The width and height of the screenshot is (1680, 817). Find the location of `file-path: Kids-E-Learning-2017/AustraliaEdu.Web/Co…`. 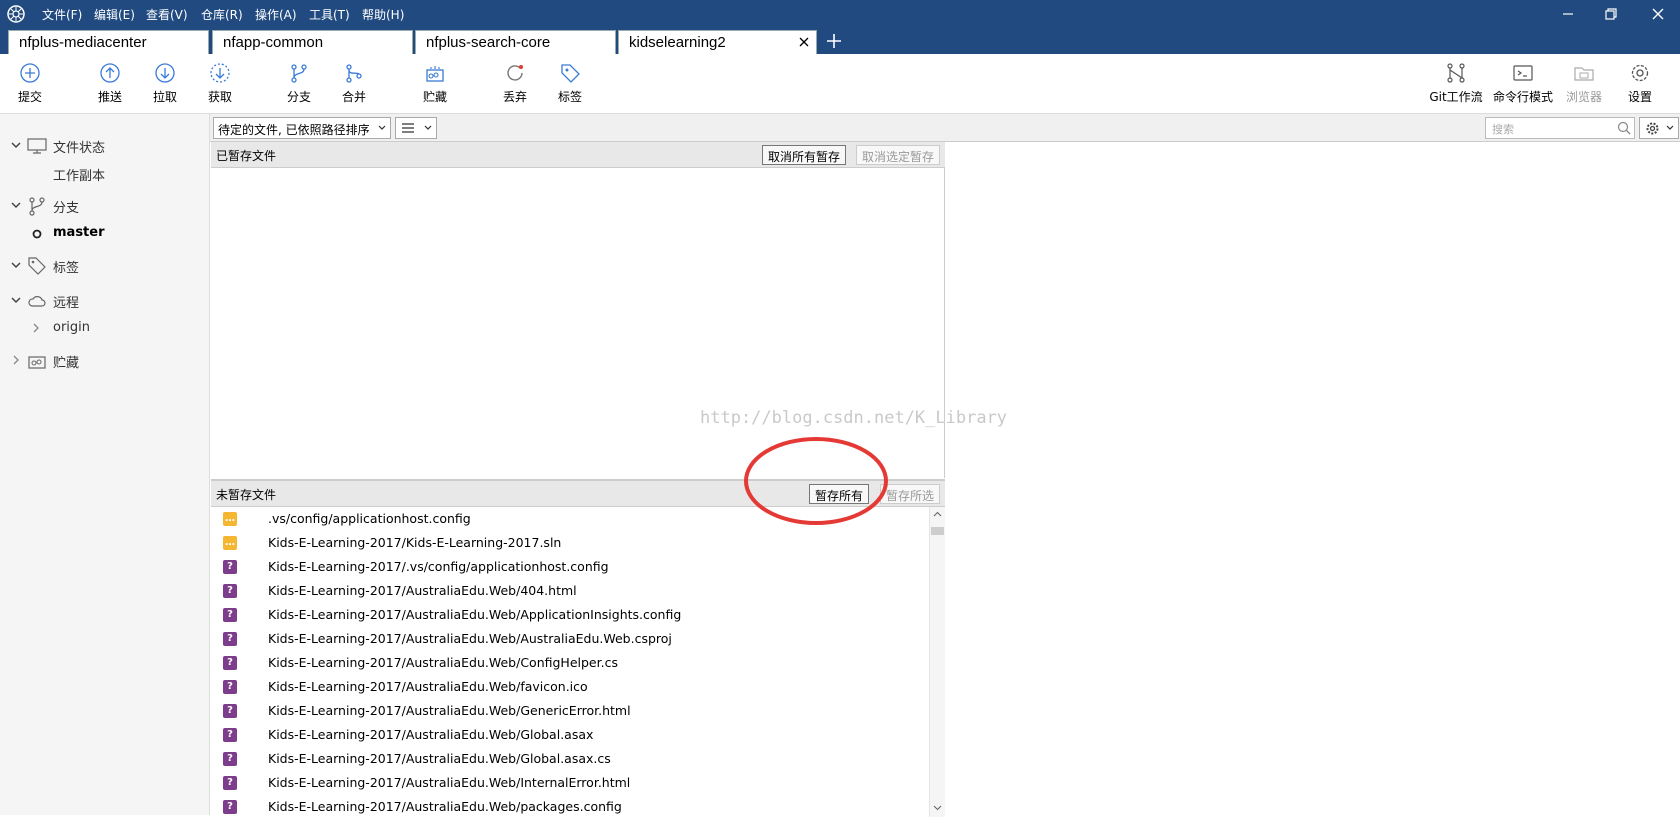

file-path: Kids-E-Learning-2017/AustraliaEdu.Web/Co… is located at coordinates (443, 662).